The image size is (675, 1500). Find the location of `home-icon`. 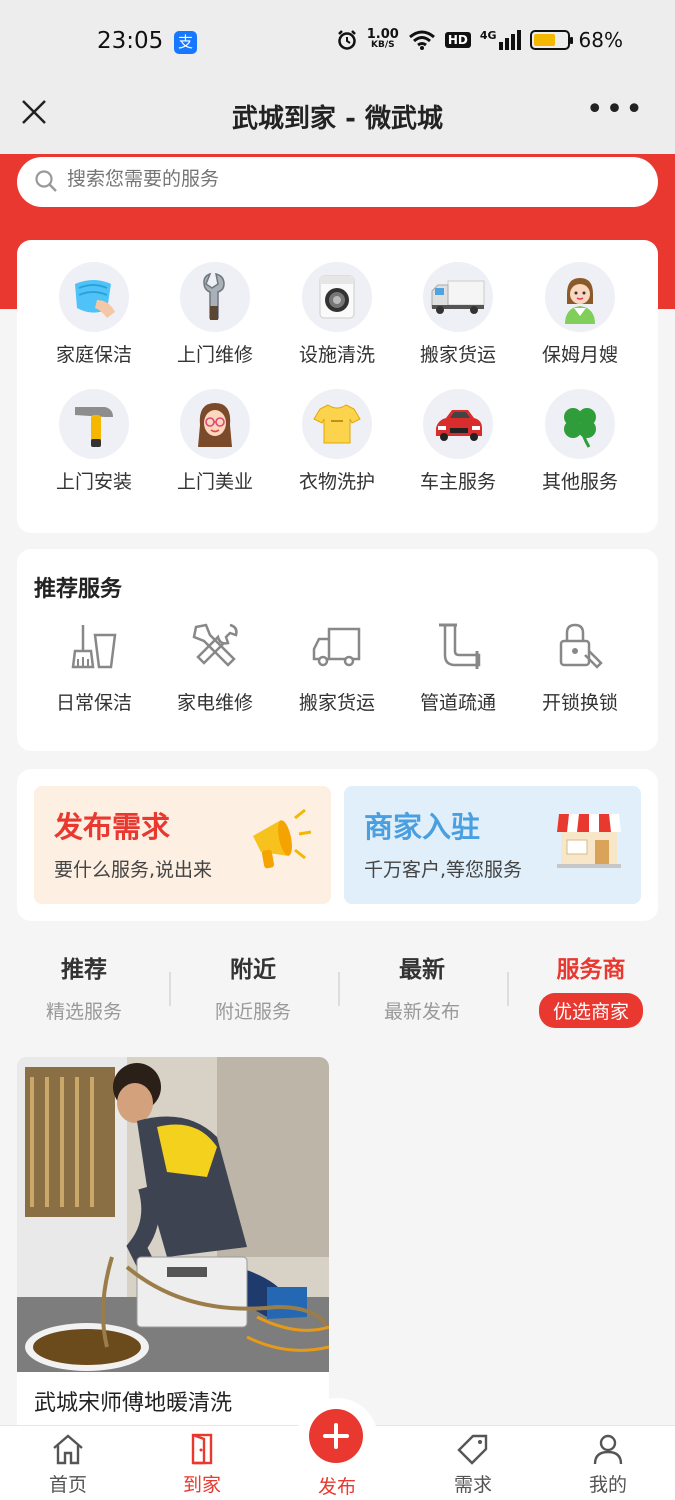

home-icon is located at coordinates (68, 1449).